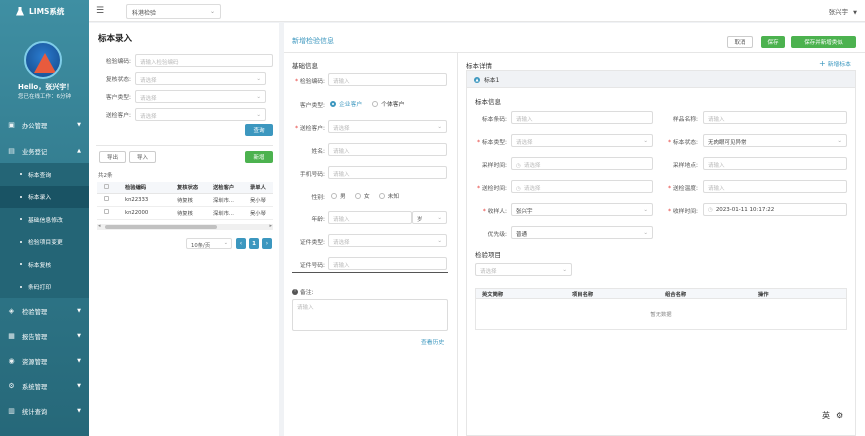 The height and width of the screenshot is (436, 865). Describe the element at coordinates (44, 286) in the screenshot. I see `submenu-barcode-print: 条码打印` at that location.